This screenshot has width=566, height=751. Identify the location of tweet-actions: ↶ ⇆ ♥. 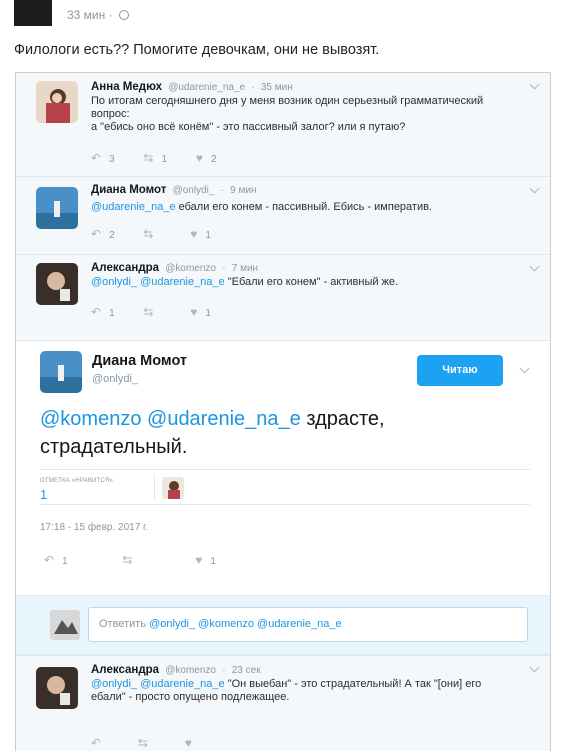
(158, 743).